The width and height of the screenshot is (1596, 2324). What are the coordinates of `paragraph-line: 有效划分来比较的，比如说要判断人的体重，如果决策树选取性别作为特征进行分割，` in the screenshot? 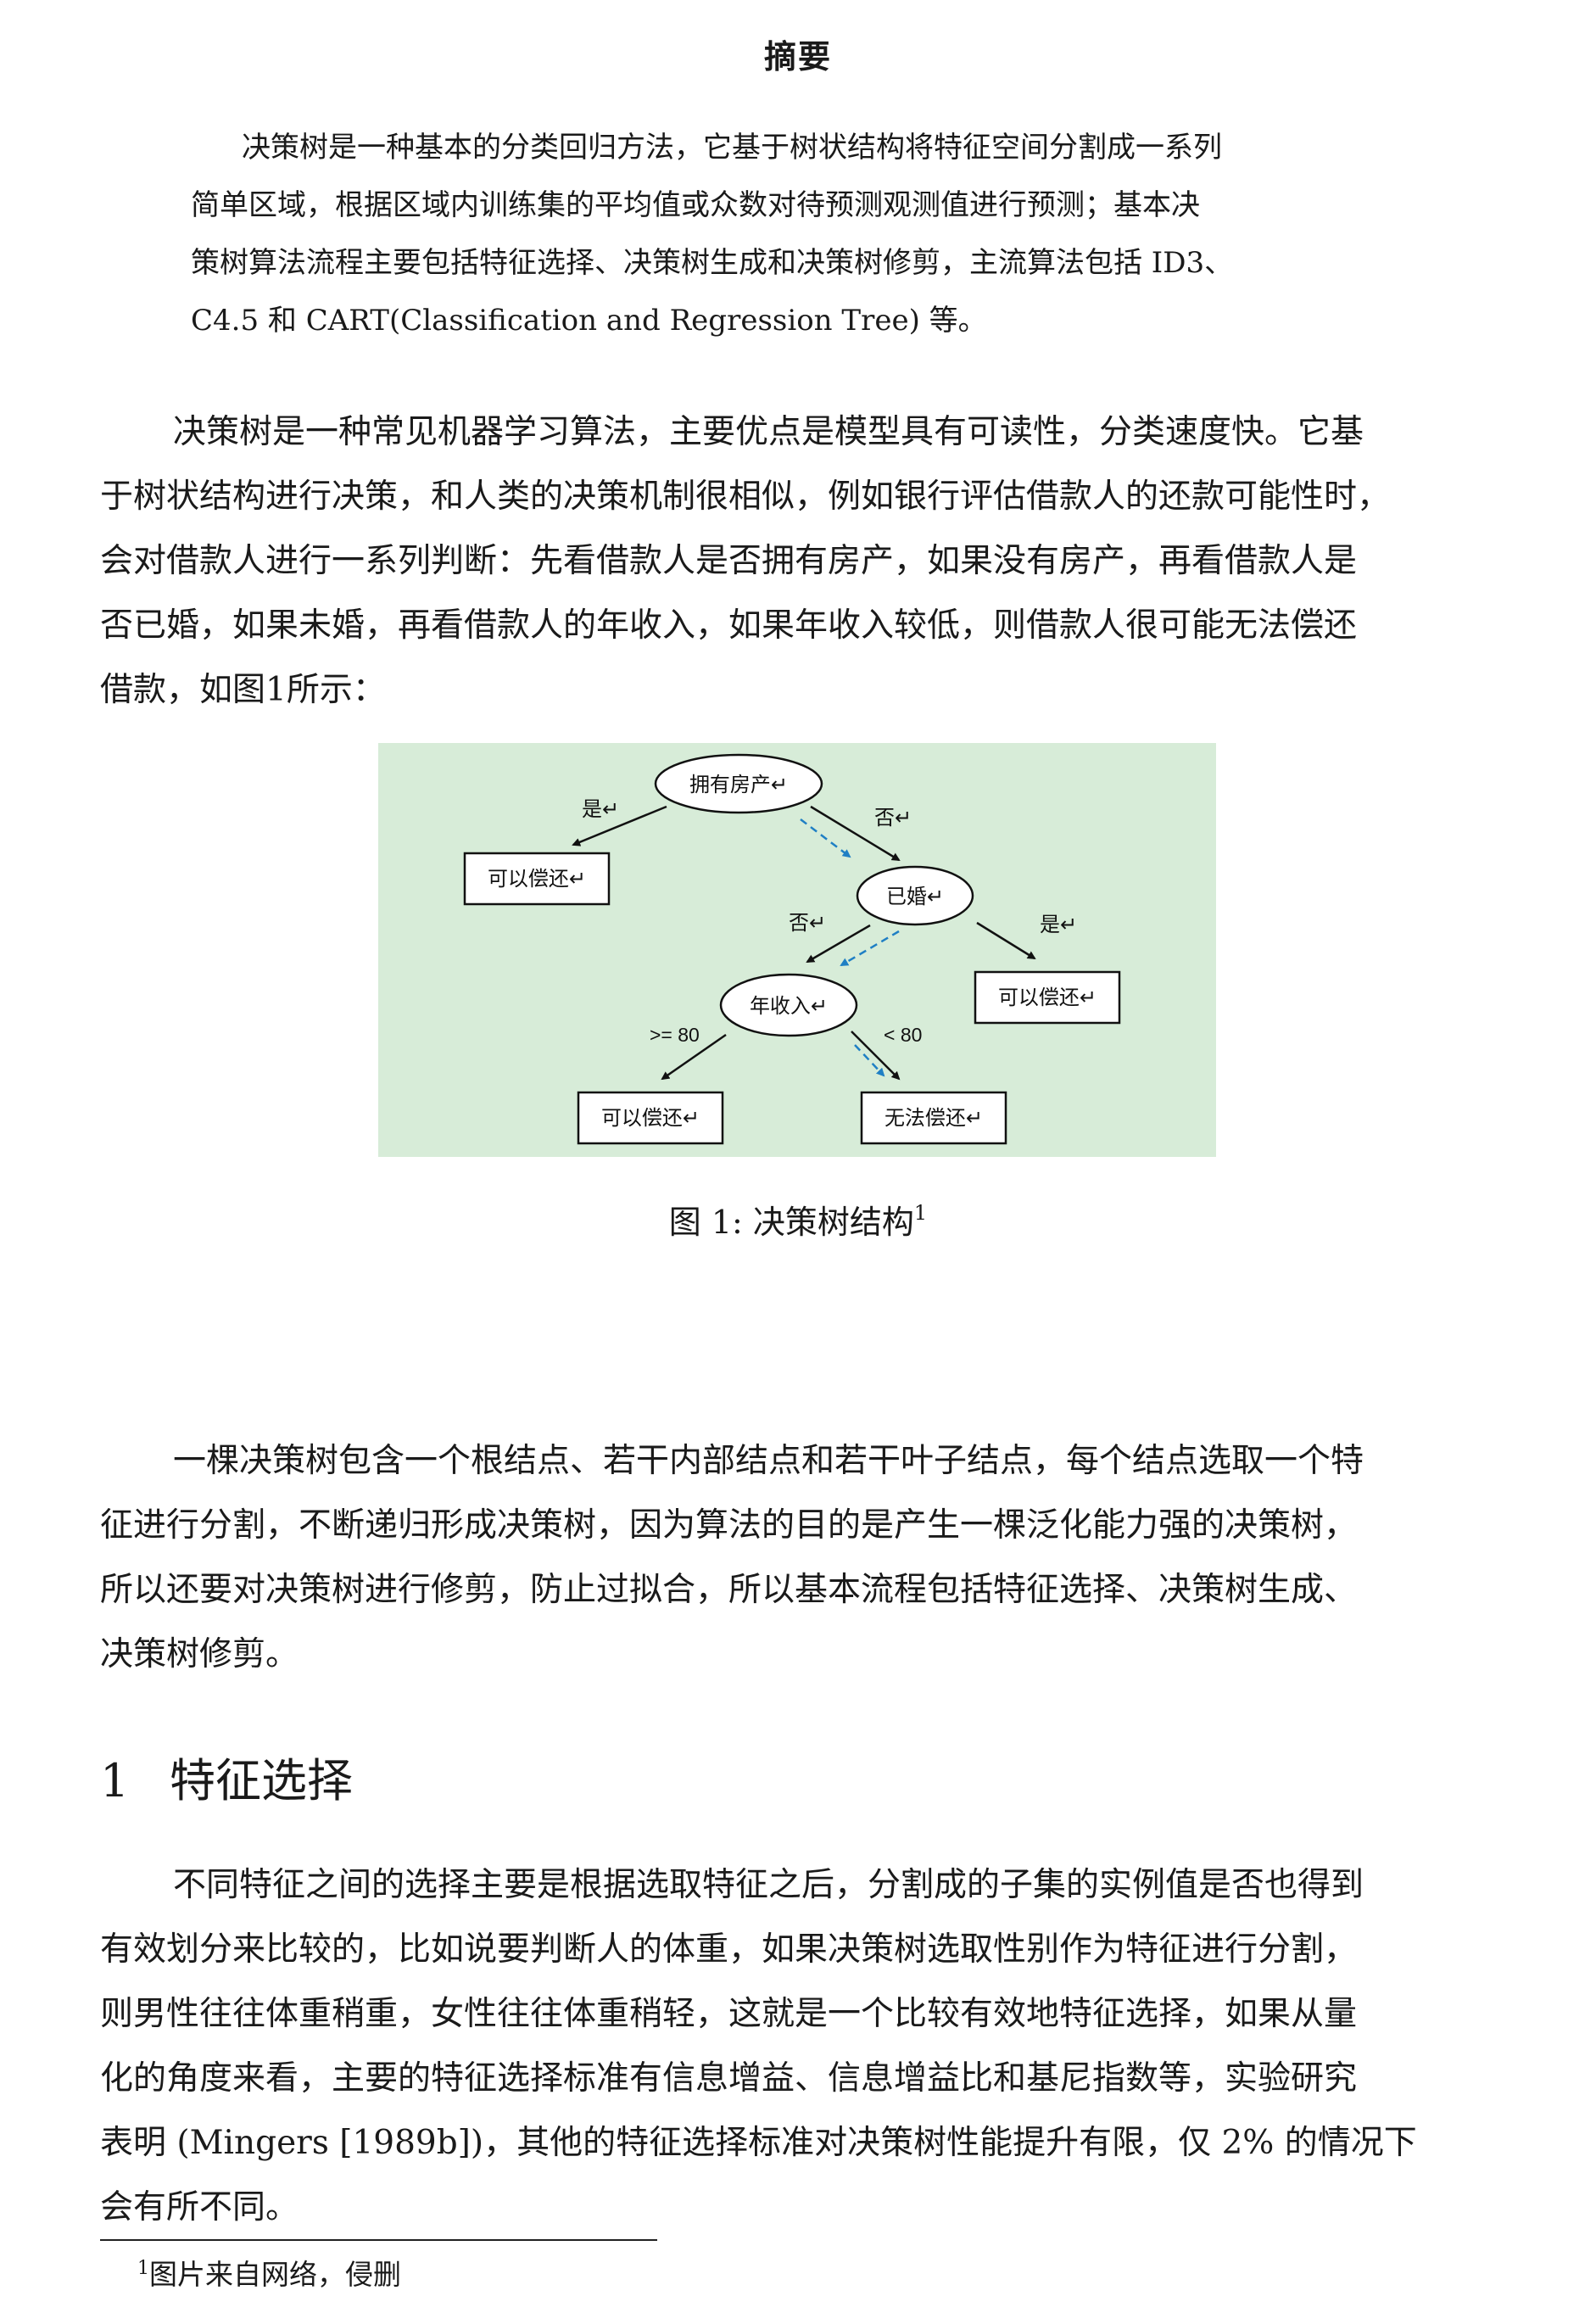 It's located at (729, 1949).